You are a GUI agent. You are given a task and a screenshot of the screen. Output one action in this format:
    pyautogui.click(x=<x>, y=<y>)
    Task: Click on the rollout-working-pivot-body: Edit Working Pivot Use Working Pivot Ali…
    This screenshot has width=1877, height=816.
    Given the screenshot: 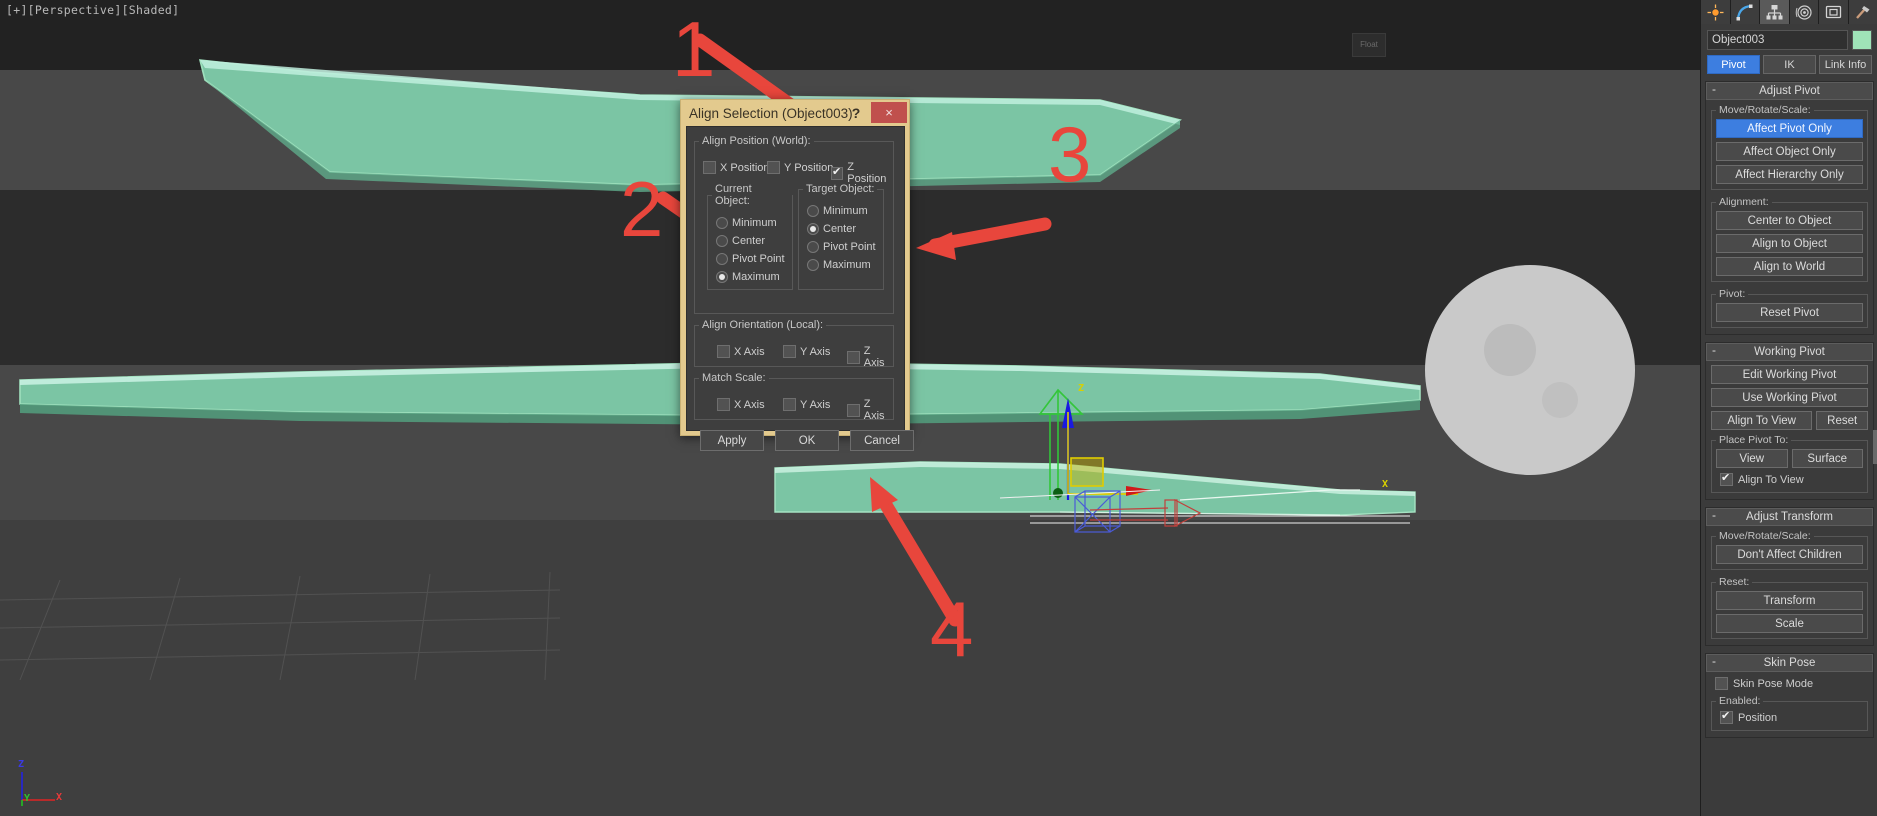 What is the action you would take?
    pyautogui.click(x=1789, y=430)
    